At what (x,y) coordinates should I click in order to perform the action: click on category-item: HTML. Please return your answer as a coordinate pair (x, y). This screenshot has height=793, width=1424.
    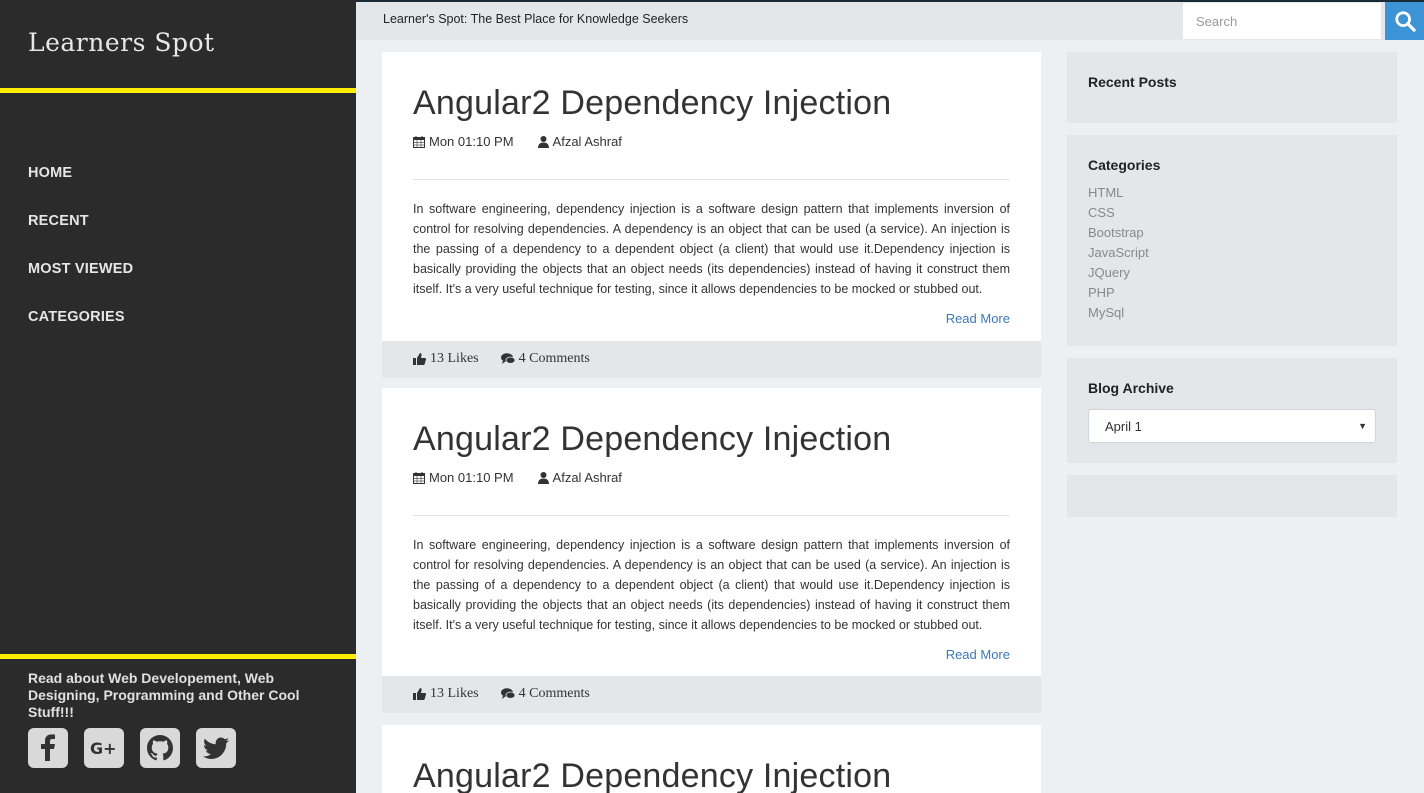
    Looking at the image, I should click on (1118, 195).